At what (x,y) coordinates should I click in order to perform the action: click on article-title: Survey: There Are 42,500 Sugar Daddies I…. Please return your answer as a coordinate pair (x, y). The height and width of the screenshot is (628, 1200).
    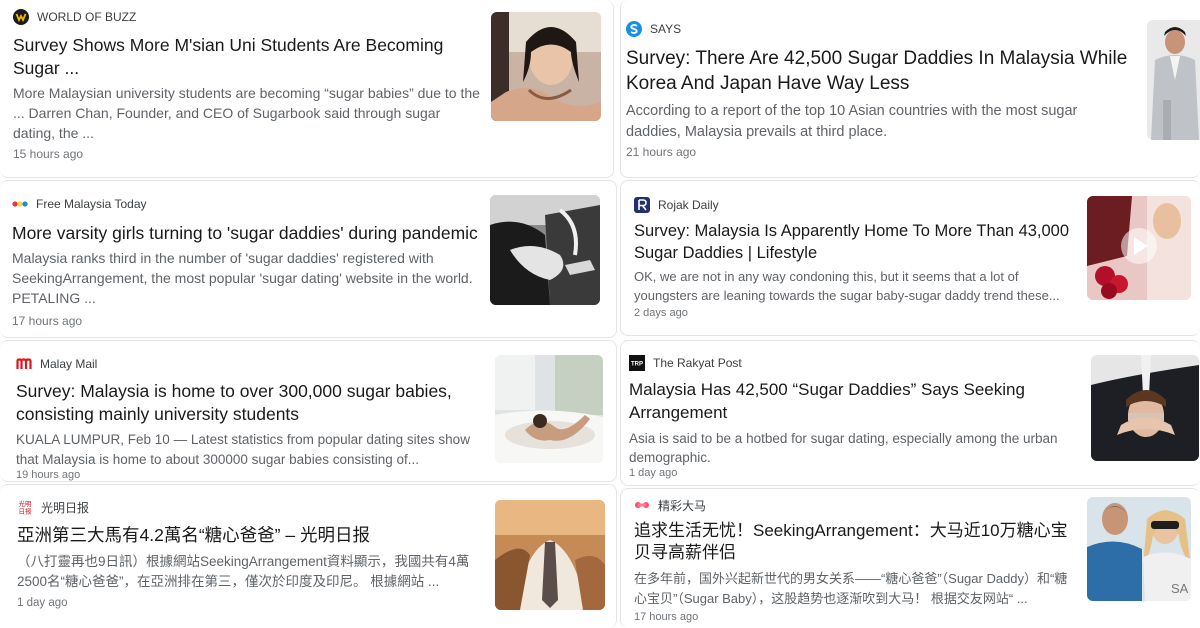
    Looking at the image, I should click on (881, 71).